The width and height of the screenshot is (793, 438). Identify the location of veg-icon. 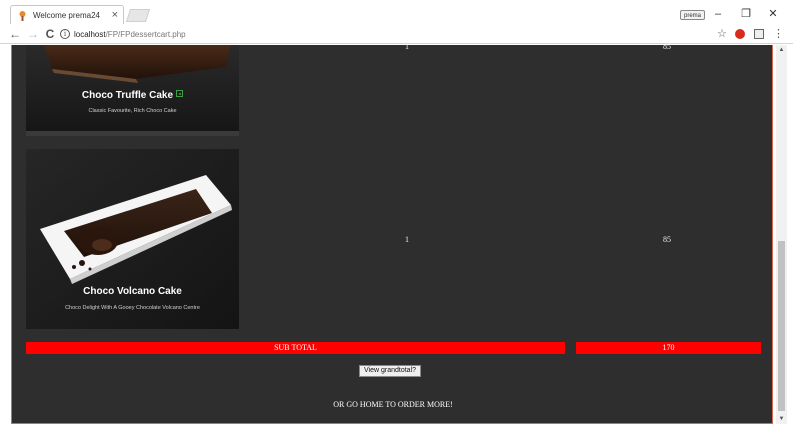
(180, 93).